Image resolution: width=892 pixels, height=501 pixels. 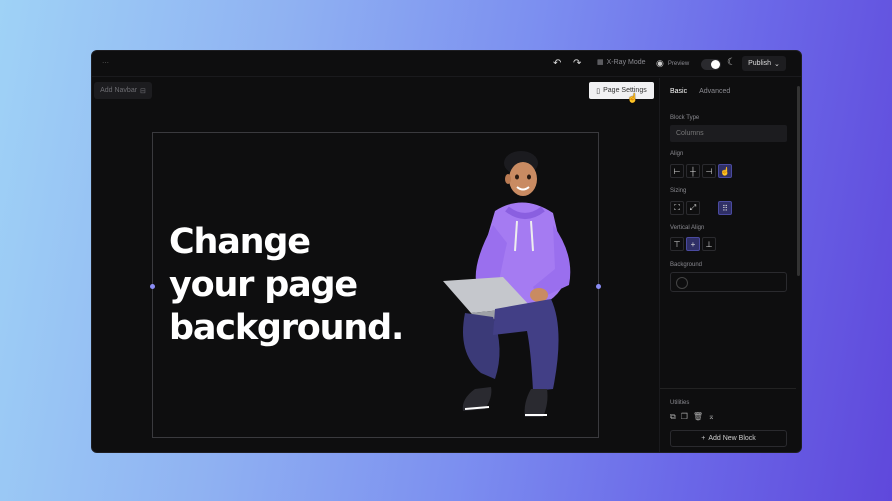 What do you see at coordinates (714, 91) in the screenshot?
I see `tab-advanced: Advanced` at bounding box center [714, 91].